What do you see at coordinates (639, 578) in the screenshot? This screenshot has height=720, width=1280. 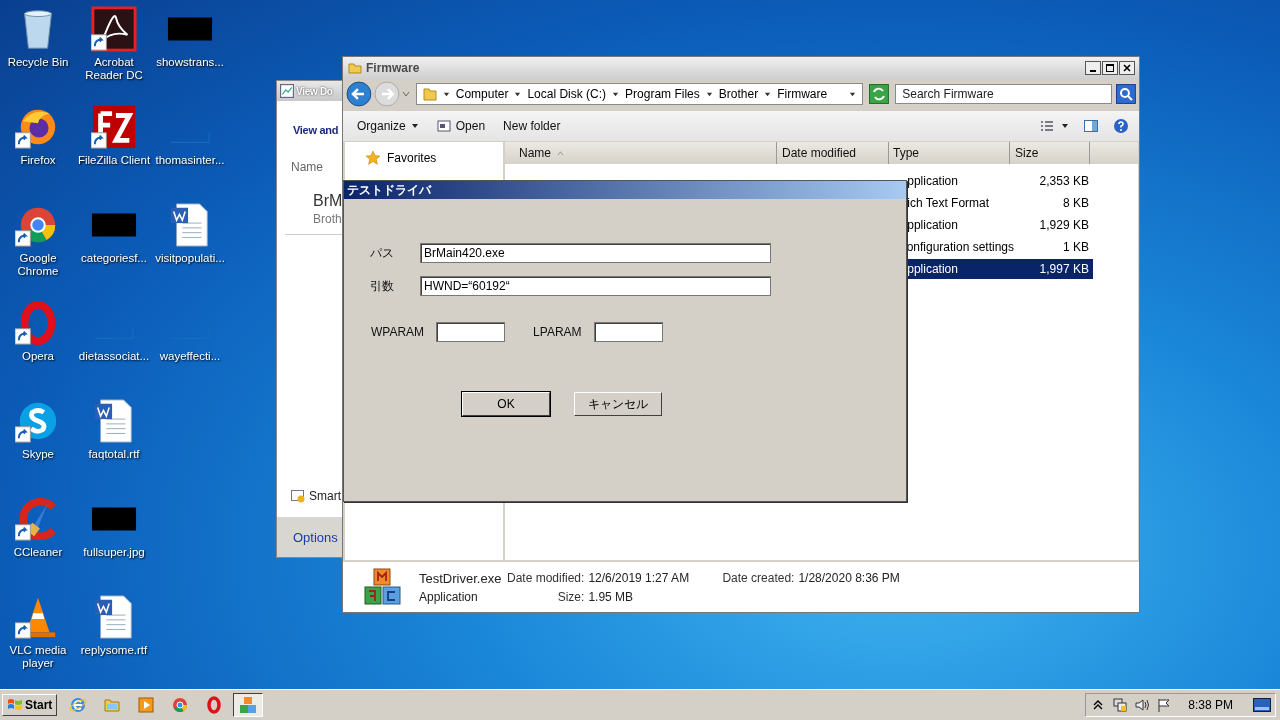 I see `detail-value: 12/6/2019 1:27 AM` at bounding box center [639, 578].